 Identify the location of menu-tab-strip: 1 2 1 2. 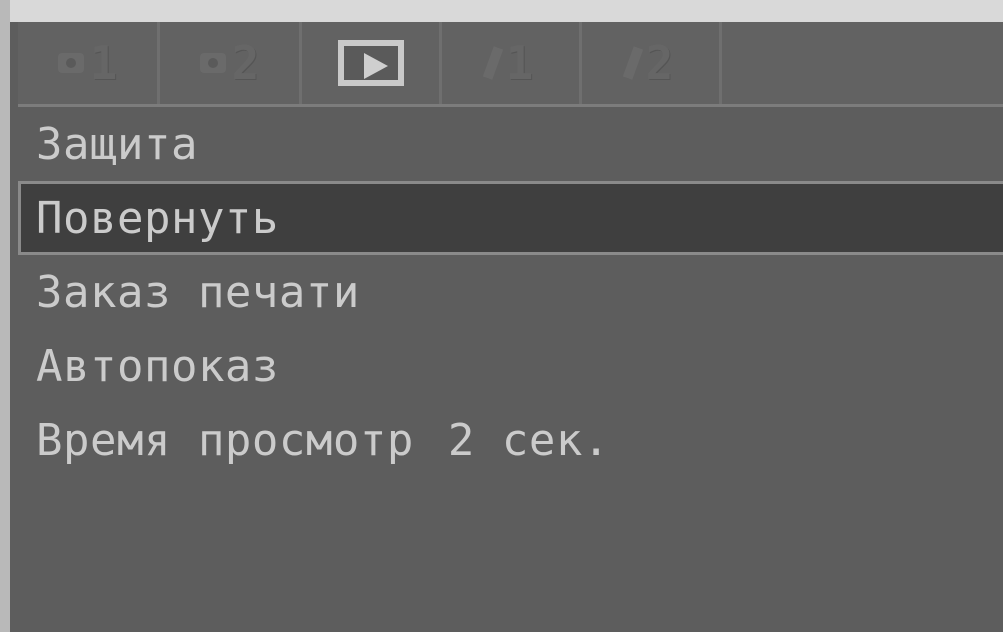
(510, 64).